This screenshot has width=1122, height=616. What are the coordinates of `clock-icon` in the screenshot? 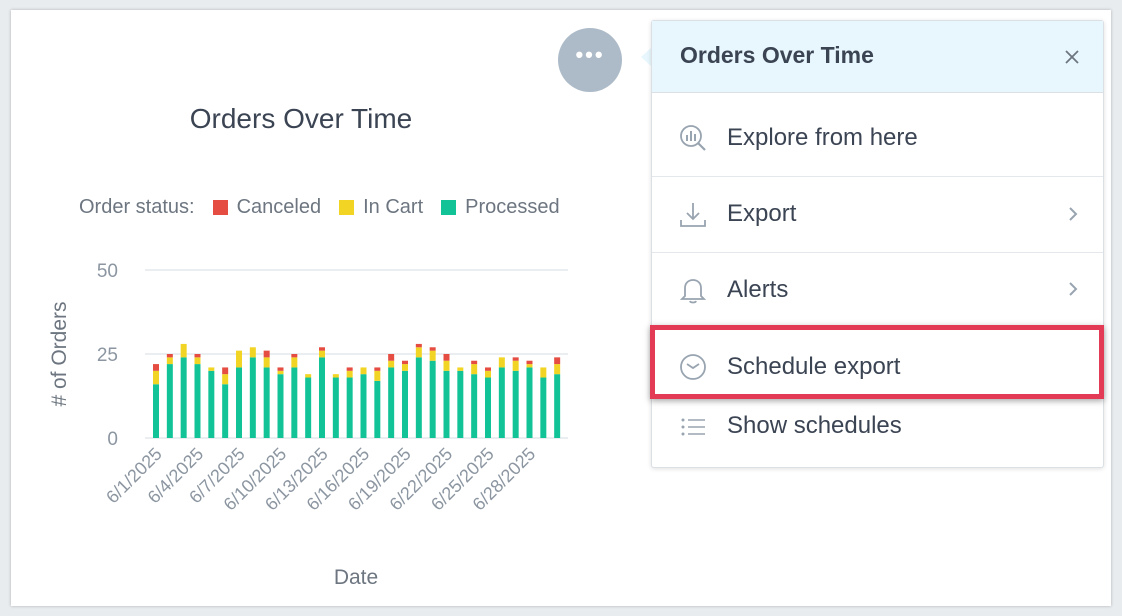 It's located at (693, 367).